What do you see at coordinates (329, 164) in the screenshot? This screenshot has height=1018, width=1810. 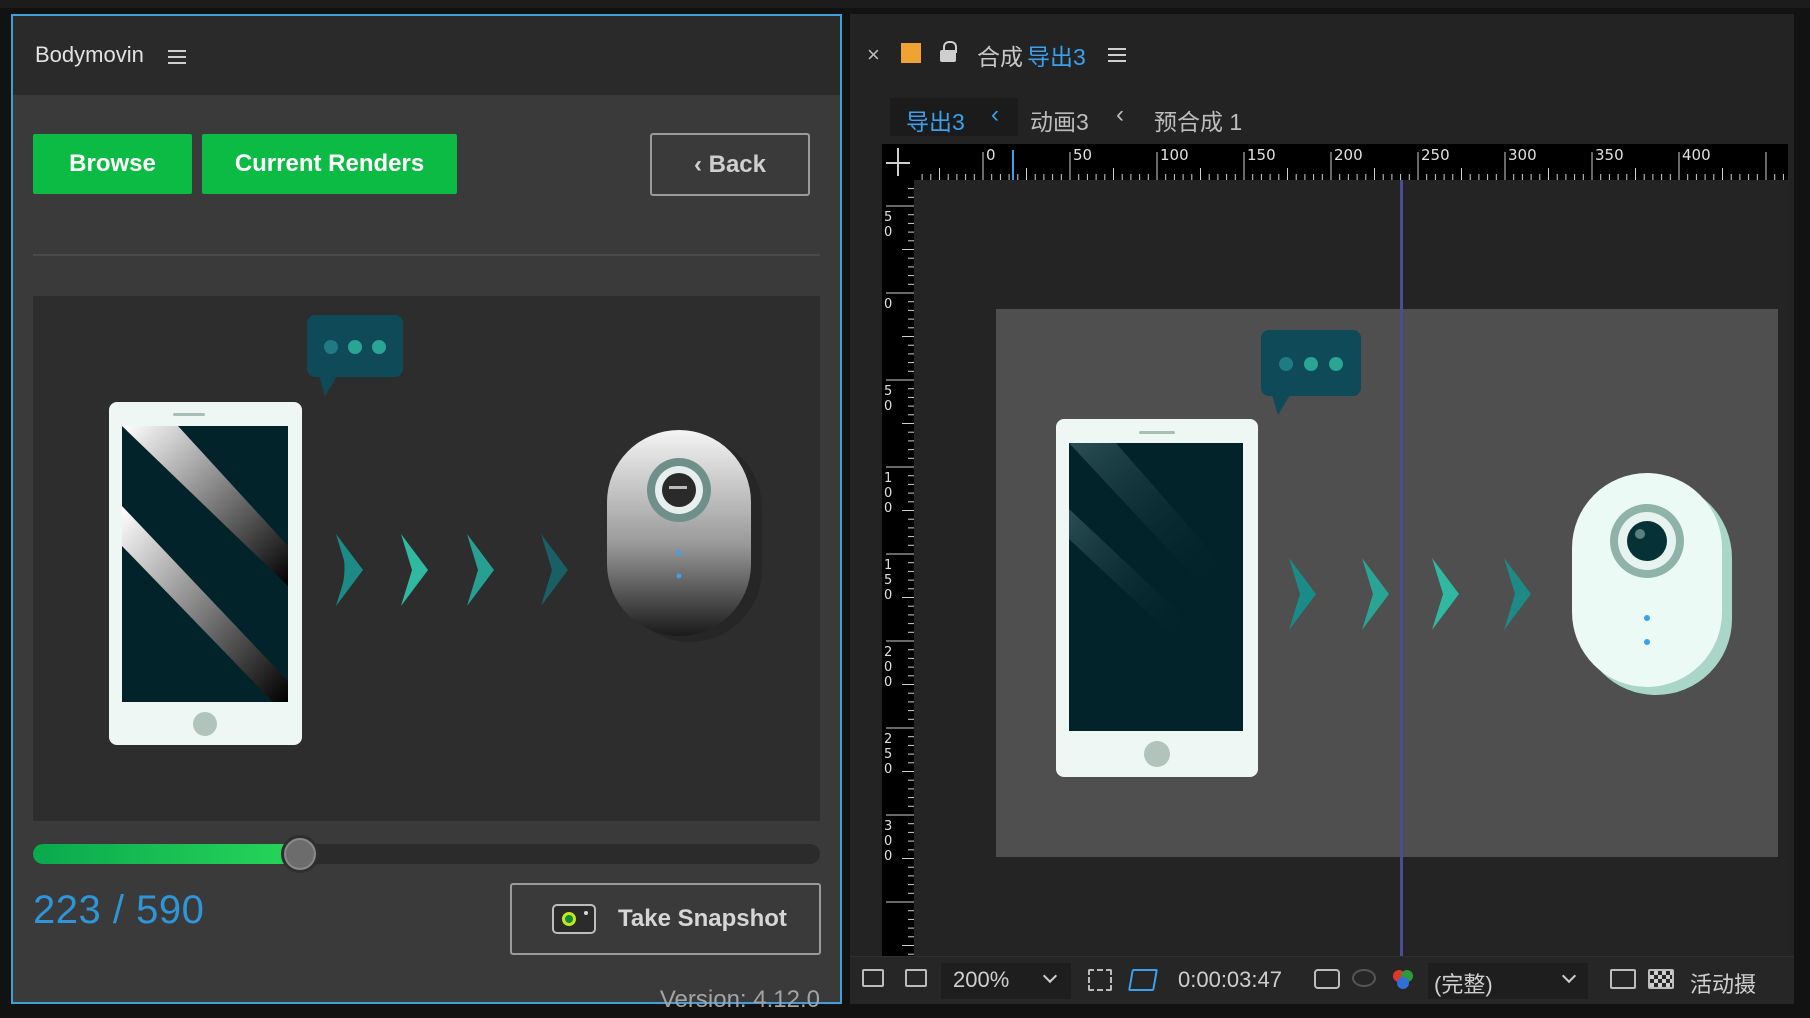 I see `current-renders-button: Current Renders` at bounding box center [329, 164].